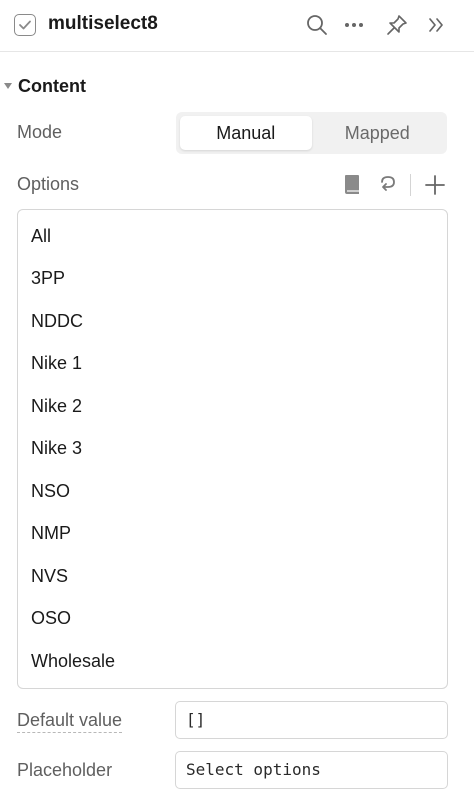 Image resolution: width=474 pixels, height=804 pixels. Describe the element at coordinates (73, 661) in the screenshot. I see `list-item: Wholesale` at that location.